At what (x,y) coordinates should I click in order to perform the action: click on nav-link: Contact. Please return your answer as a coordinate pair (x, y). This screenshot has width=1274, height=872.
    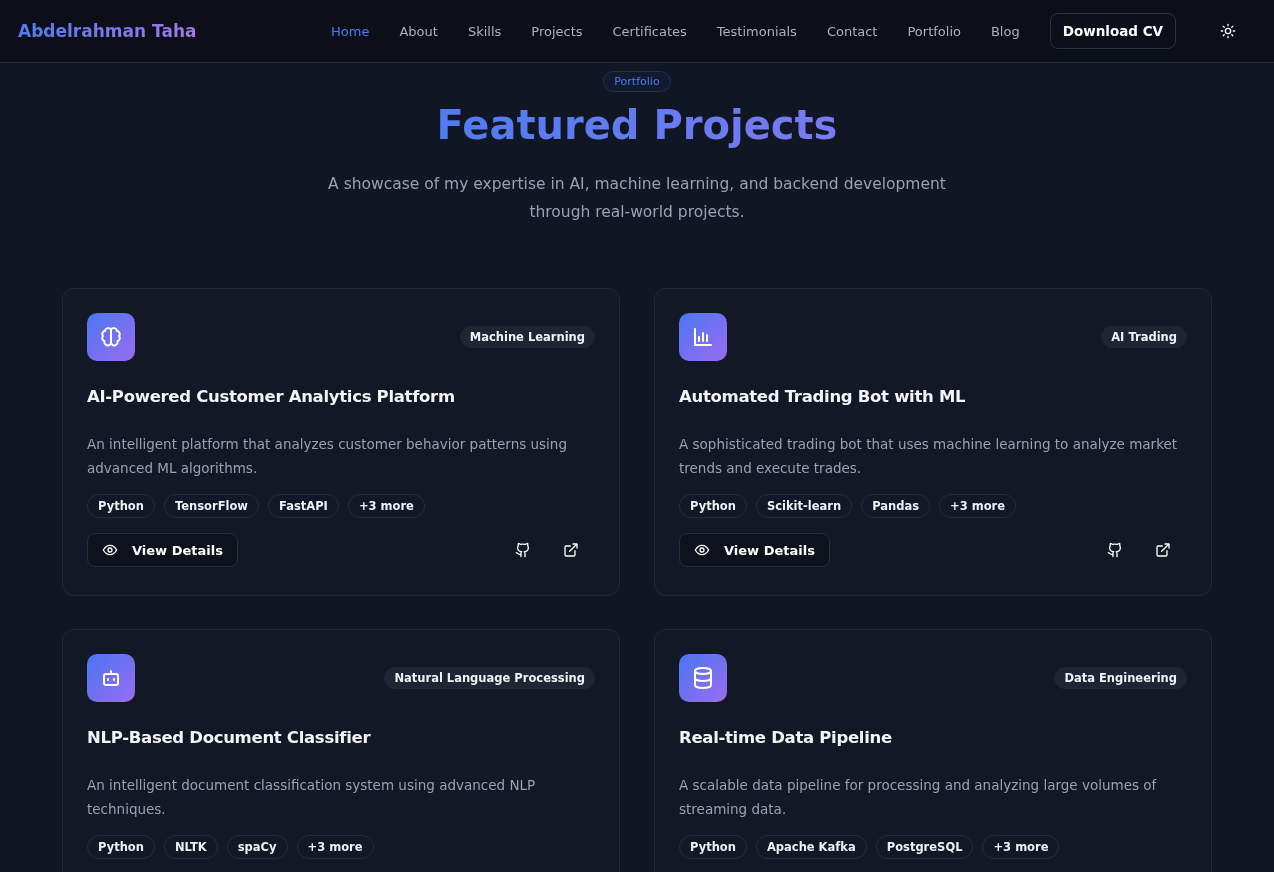
    Looking at the image, I should click on (852, 31).